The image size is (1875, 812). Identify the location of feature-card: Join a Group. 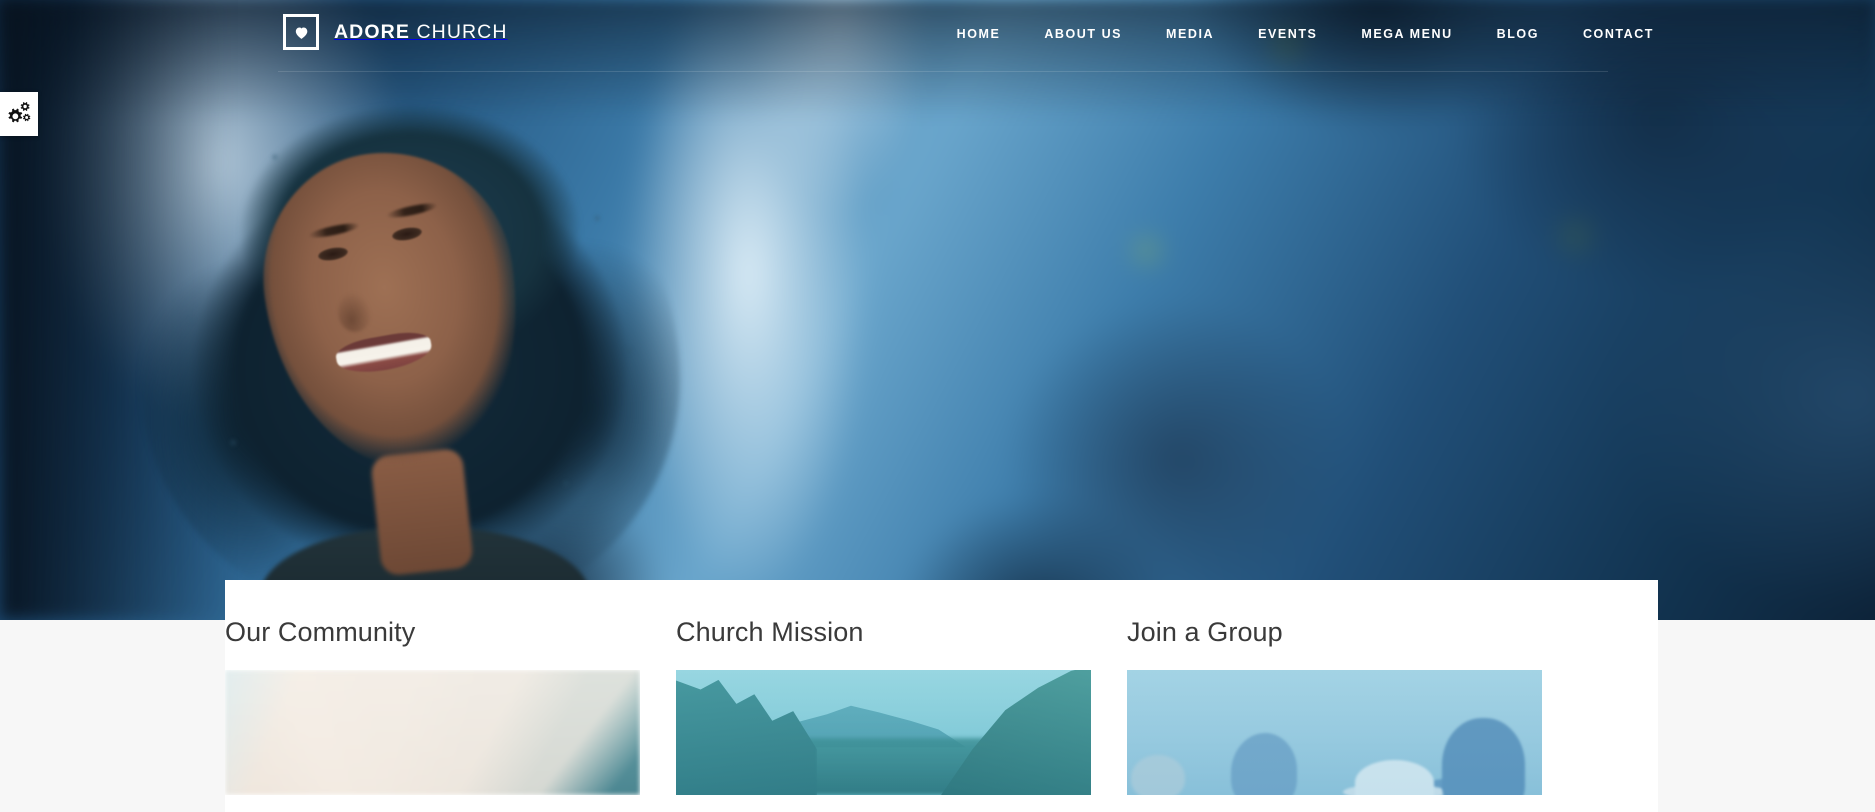
(1334, 687).